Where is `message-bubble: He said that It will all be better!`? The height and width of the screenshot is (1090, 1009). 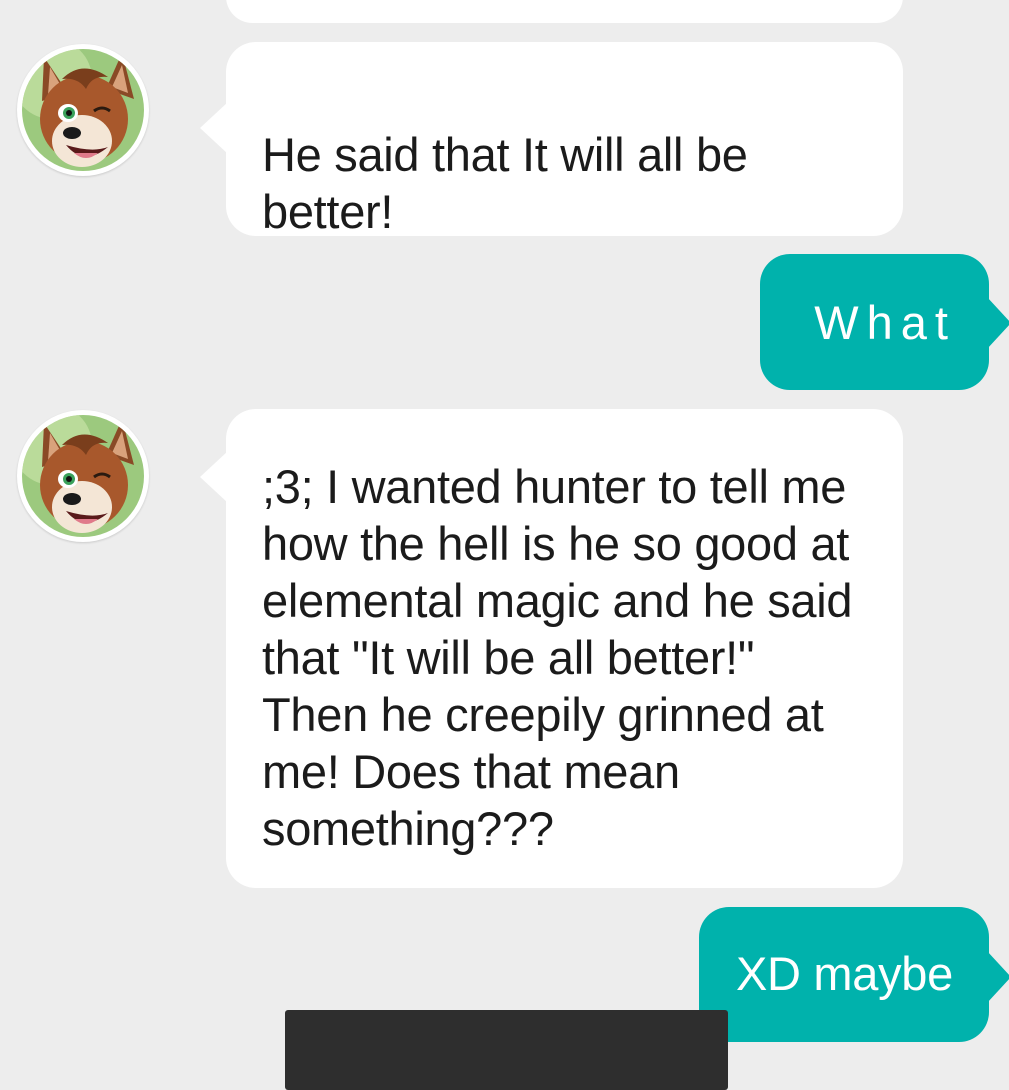
message-bubble: He said that It will all be better! is located at coordinates (551, 140).